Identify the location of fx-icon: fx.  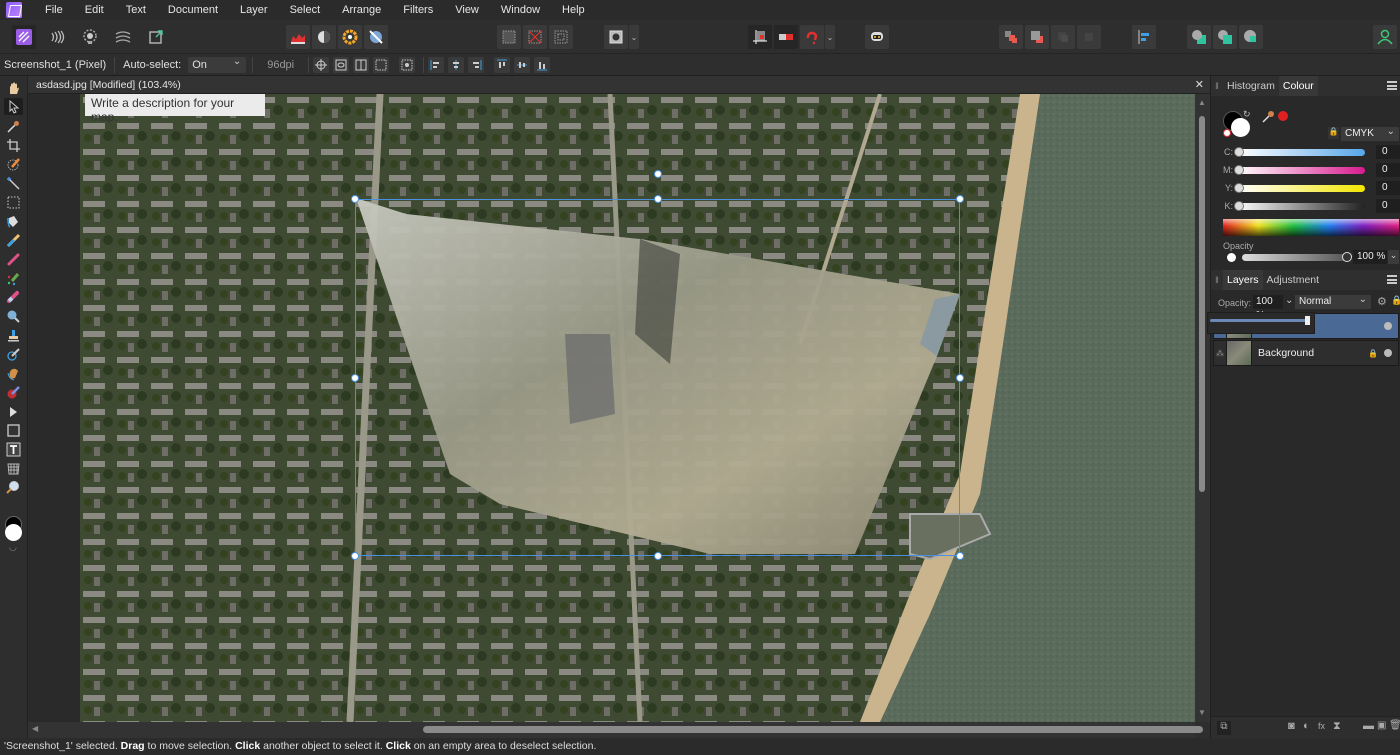
(1321, 726).